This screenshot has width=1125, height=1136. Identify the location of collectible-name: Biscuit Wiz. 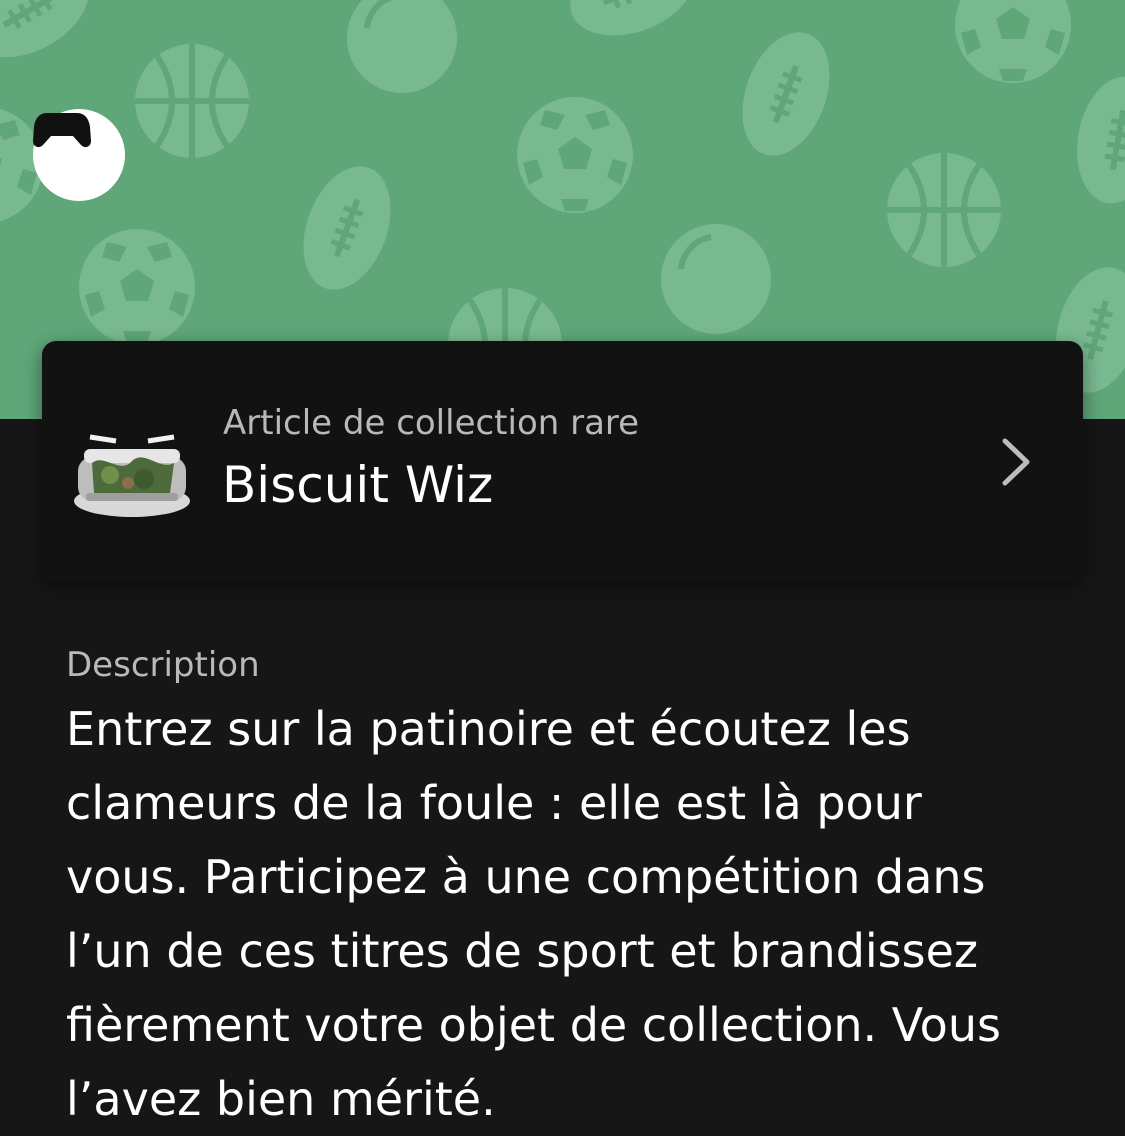
(358, 485).